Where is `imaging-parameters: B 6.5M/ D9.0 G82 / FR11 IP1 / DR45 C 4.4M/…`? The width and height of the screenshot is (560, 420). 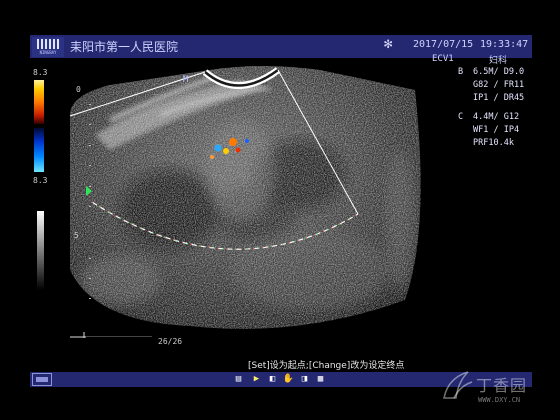
imaging-parameters: B 6.5M/ D9.0 G82 / FR11 IP1 / DR45 C 4.4M/… is located at coordinates (498, 108).